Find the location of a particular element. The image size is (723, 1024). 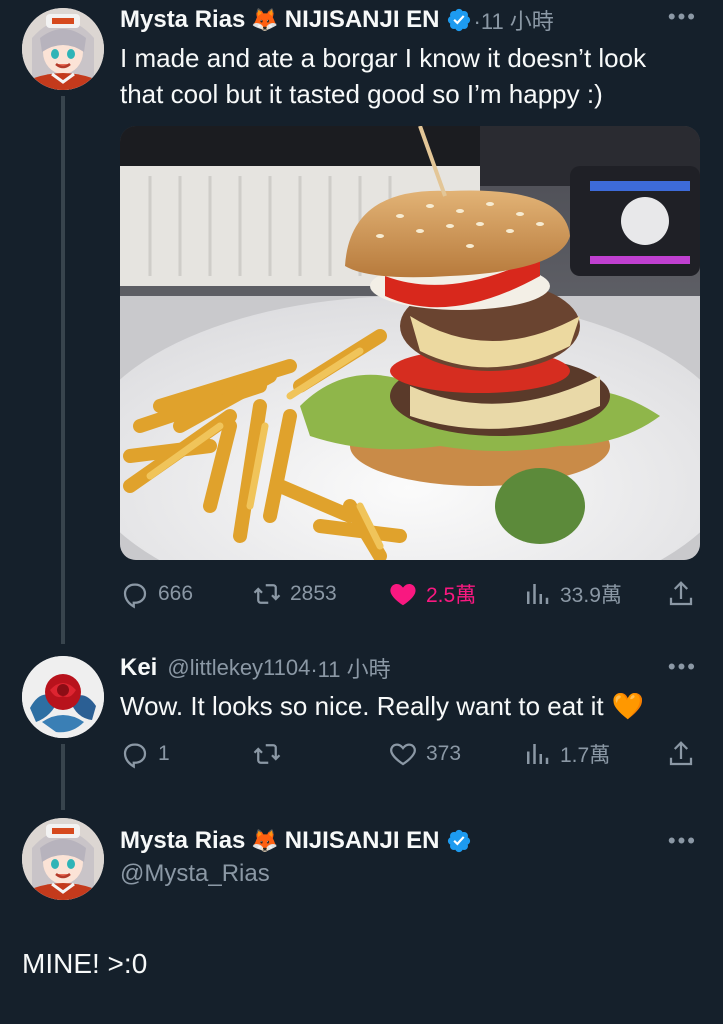

reply-author-name: Kei is located at coordinates (138, 668).